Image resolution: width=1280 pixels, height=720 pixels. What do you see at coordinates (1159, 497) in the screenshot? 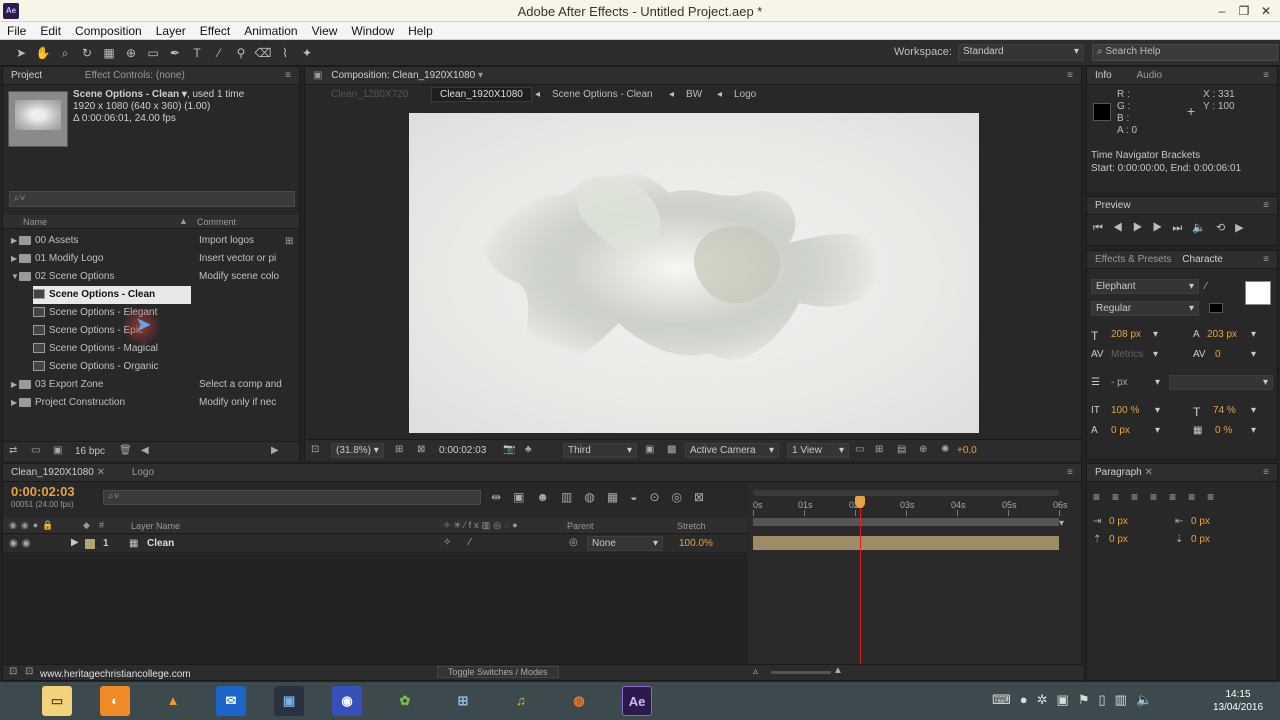
I see `justify-left-icon: ≡` at bounding box center [1159, 497].